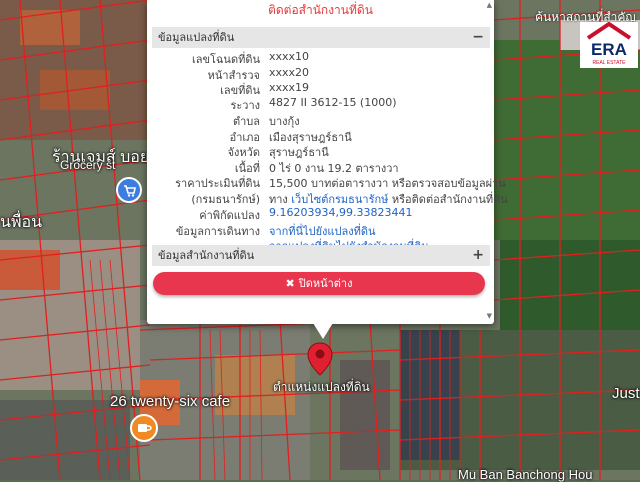 Image resolution: width=640 pixels, height=482 pixels. I want to click on section-land-info: ข้อมูลแปลงที่ดิน −, so click(321, 37).